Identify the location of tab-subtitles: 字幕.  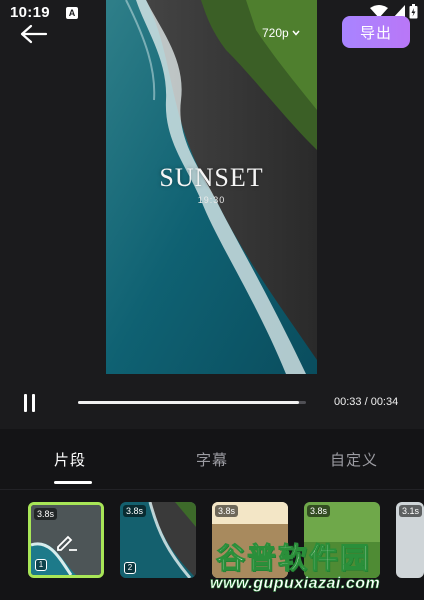
(212, 459).